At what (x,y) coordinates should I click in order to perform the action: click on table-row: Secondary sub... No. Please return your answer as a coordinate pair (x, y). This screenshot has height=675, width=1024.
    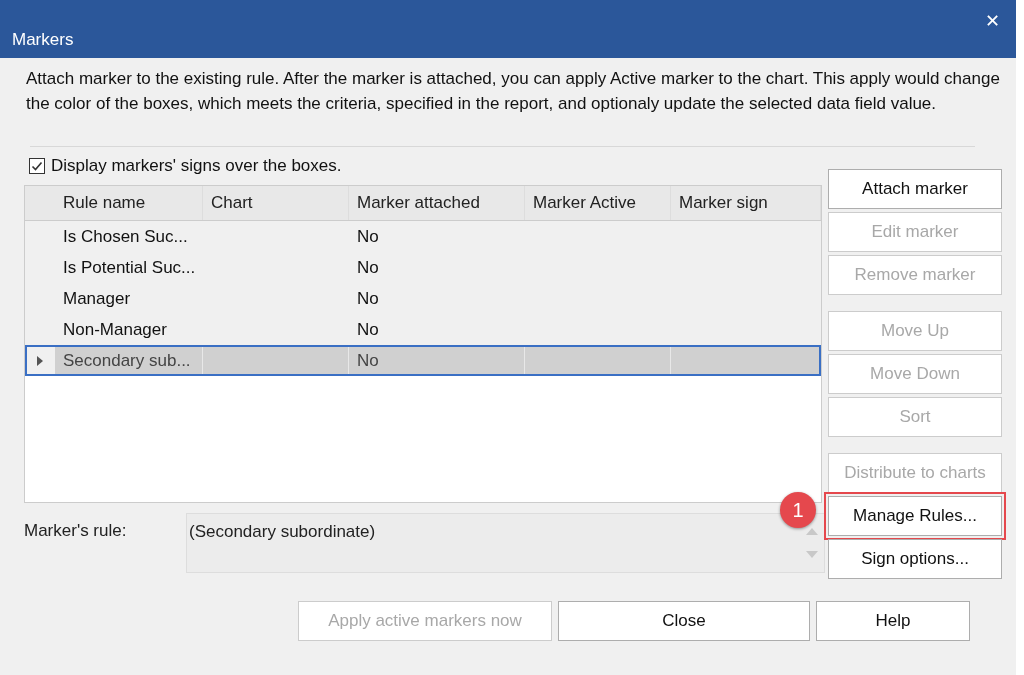
    Looking at the image, I should click on (423, 360).